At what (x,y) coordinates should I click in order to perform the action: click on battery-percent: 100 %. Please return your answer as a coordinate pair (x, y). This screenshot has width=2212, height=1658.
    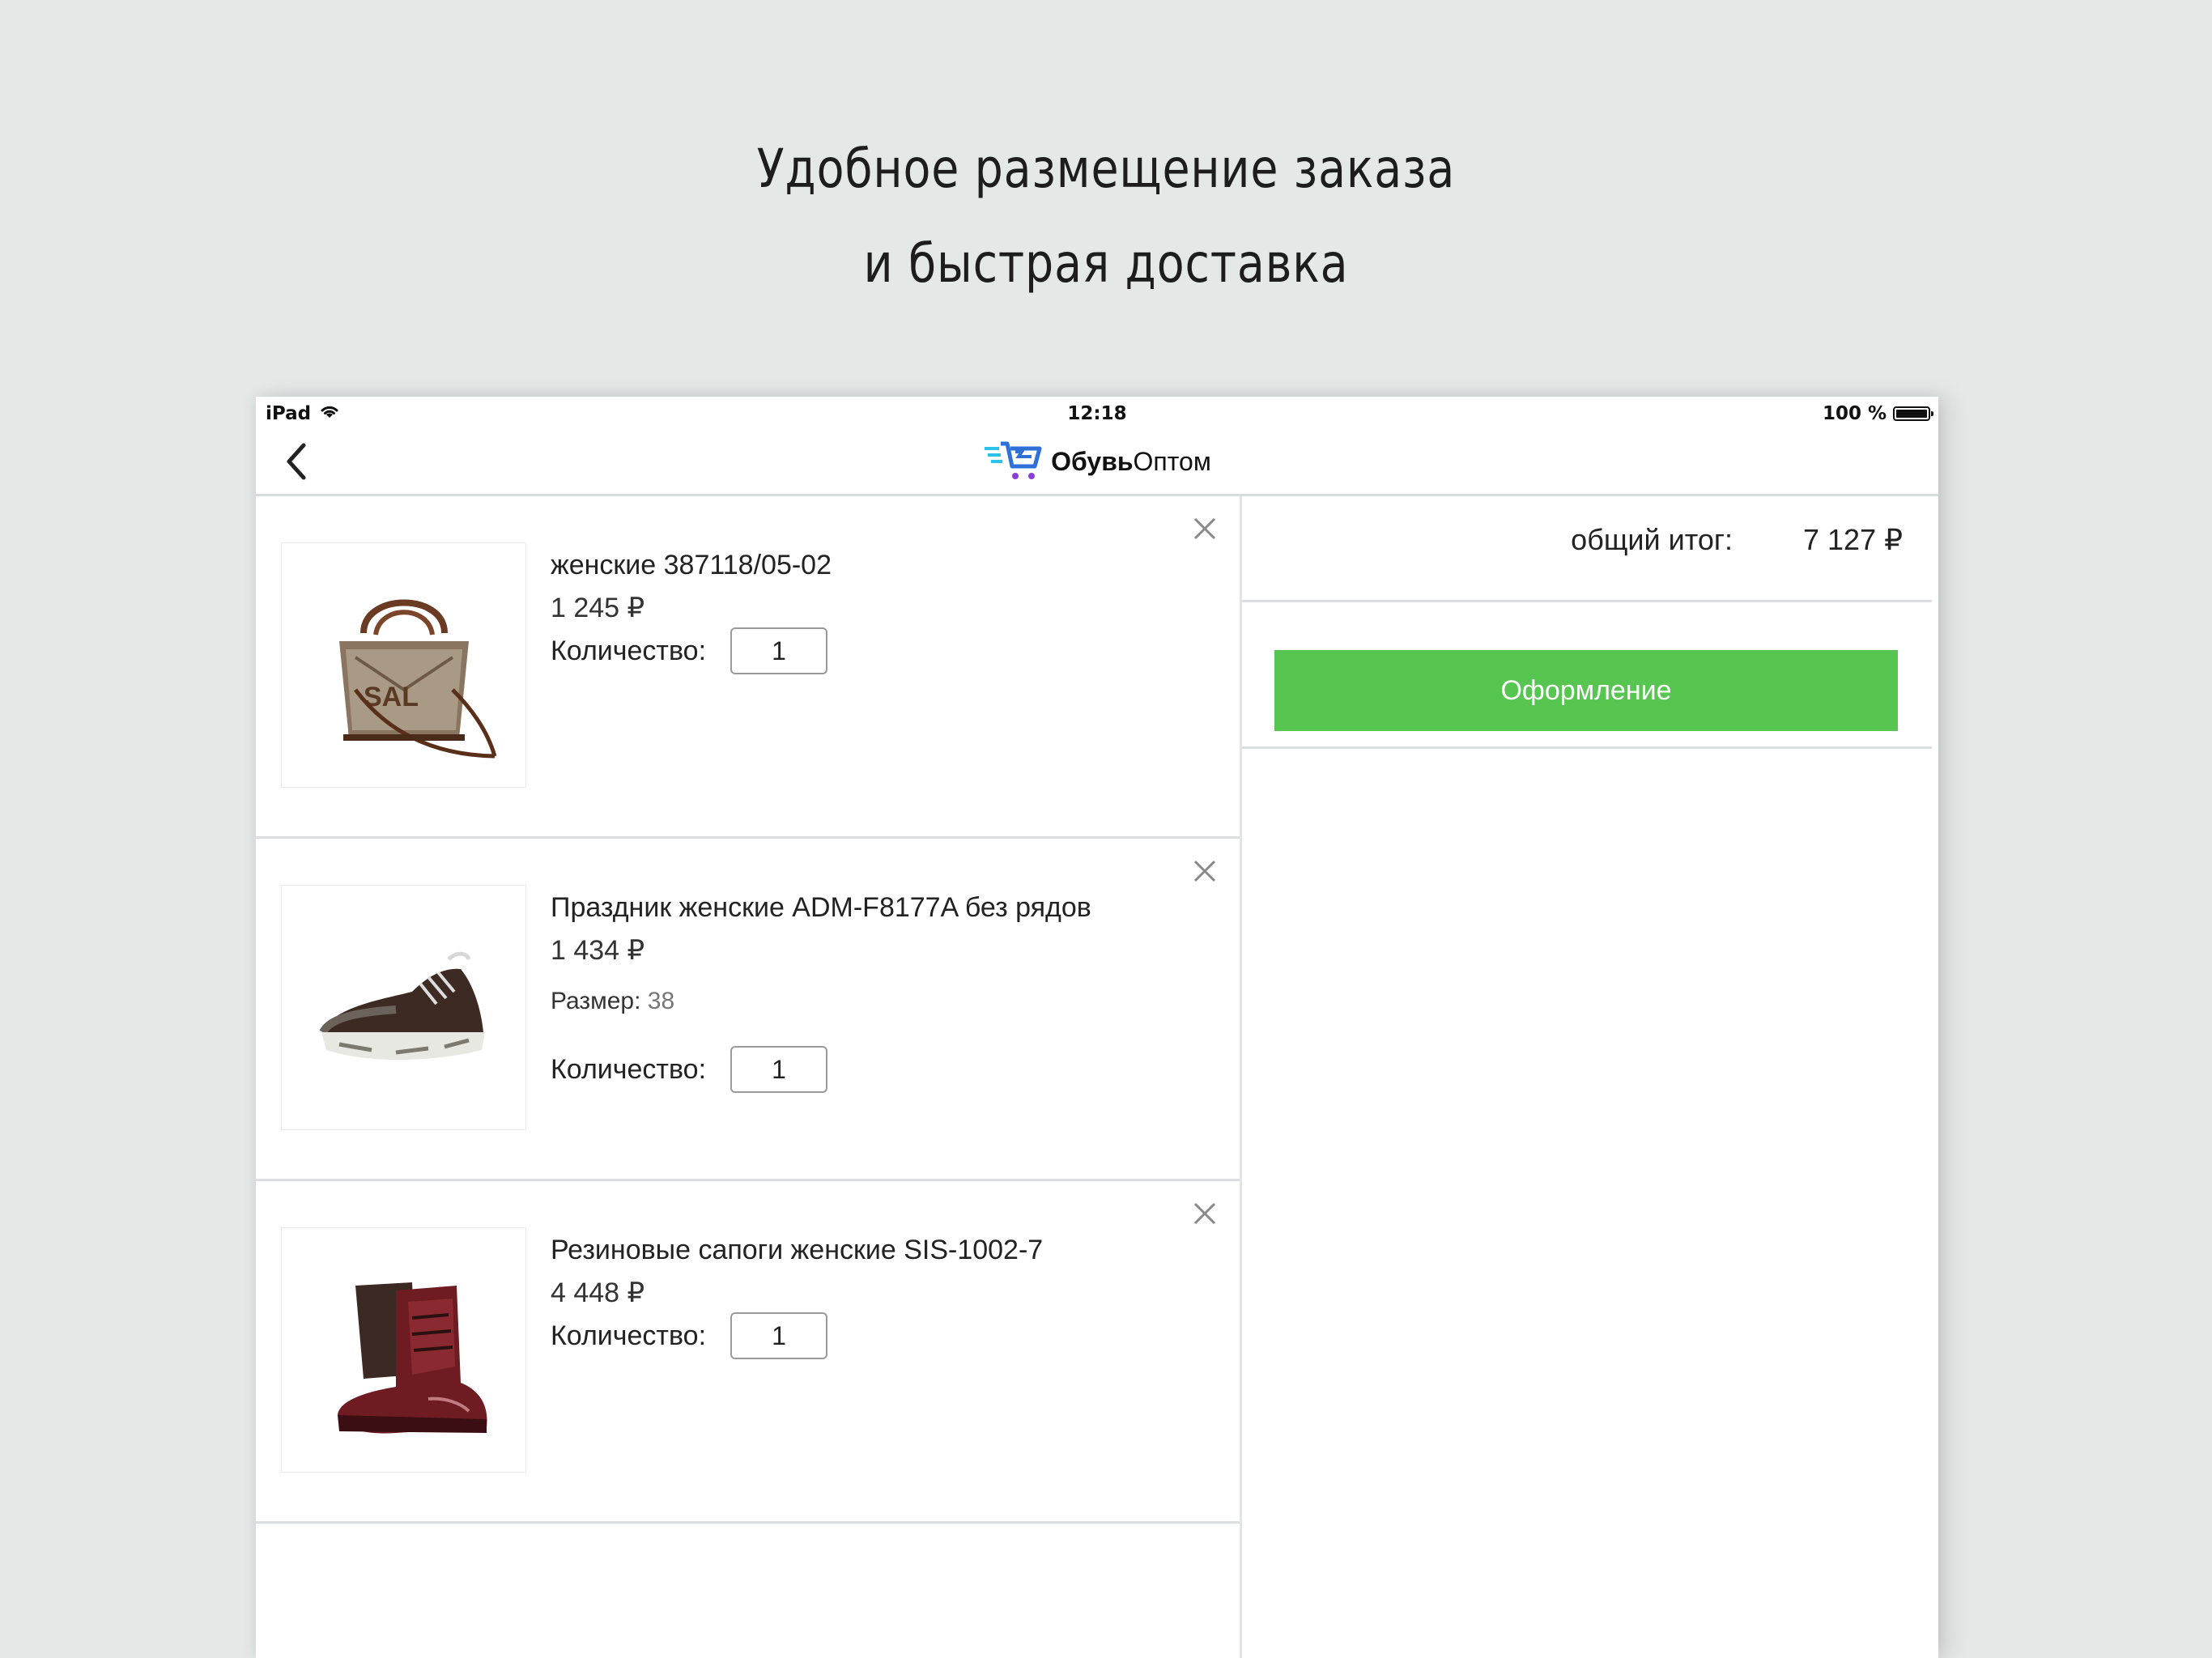
    Looking at the image, I should click on (1855, 413).